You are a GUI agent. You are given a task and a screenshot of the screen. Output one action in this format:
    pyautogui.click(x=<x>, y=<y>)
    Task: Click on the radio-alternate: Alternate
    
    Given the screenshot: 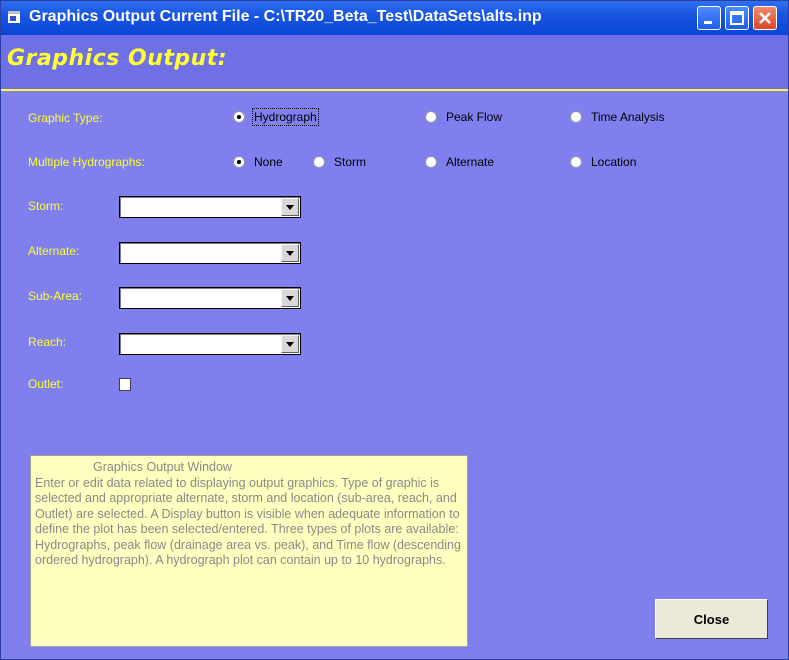 What is the action you would take?
    pyautogui.click(x=459, y=162)
    